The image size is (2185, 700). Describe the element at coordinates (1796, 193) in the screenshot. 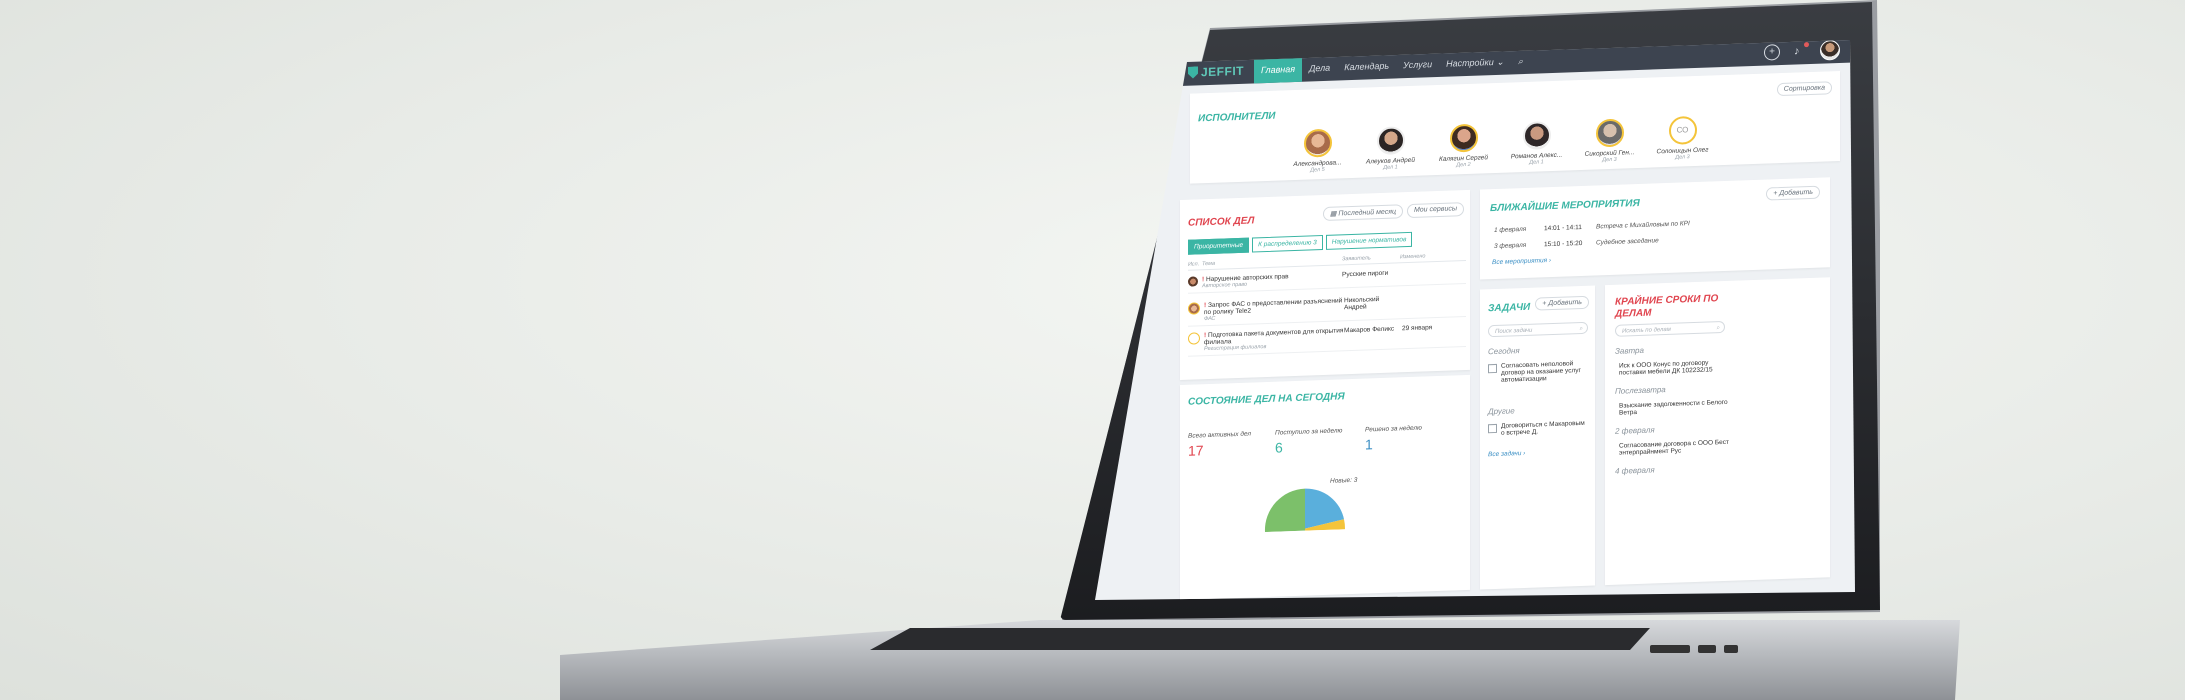

I see `add-event-label: Добавить` at that location.